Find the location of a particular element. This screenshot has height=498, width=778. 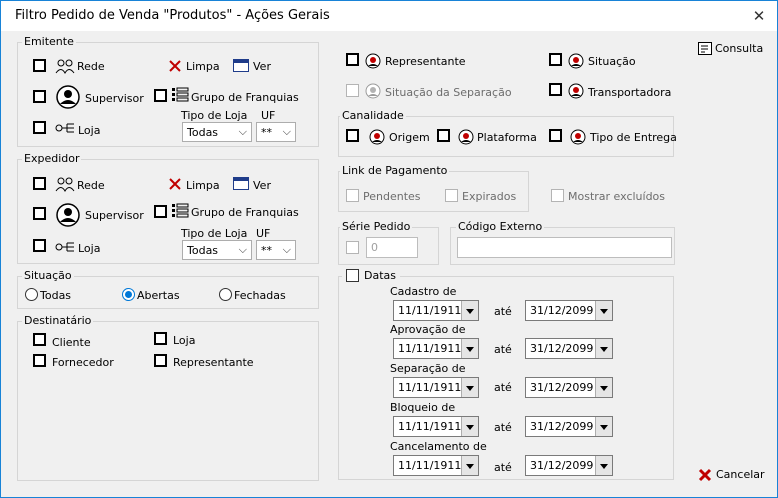

serie-pedido-input: 0 is located at coordinates (392, 247).